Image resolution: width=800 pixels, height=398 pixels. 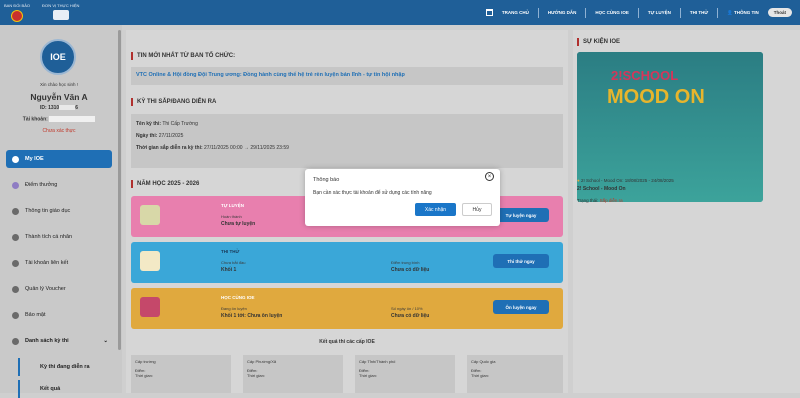 What do you see at coordinates (150, 261) in the screenshot?
I see `mock-test-icon` at bounding box center [150, 261].